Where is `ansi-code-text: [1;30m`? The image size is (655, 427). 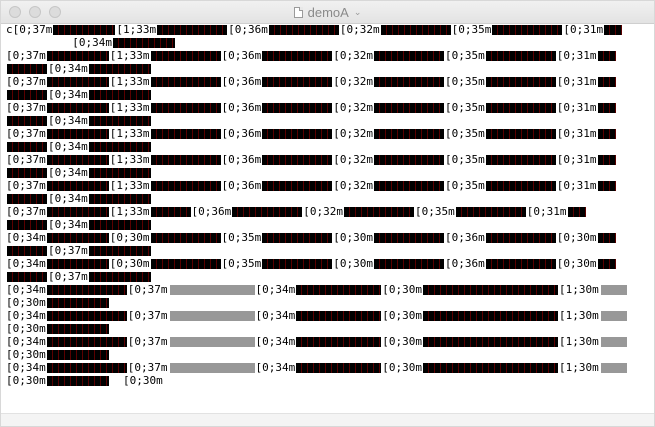
ansi-code-text: [1;30m is located at coordinates (579, 289).